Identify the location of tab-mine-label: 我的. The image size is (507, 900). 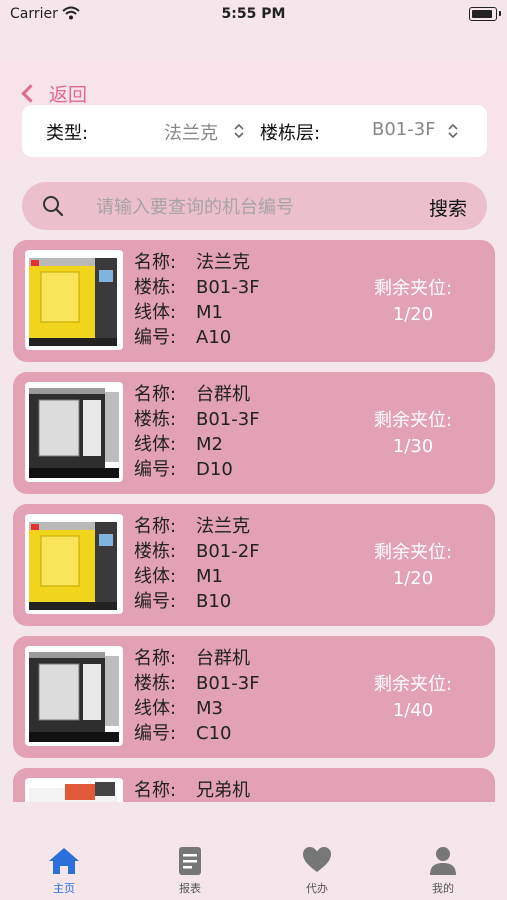
(443, 888).